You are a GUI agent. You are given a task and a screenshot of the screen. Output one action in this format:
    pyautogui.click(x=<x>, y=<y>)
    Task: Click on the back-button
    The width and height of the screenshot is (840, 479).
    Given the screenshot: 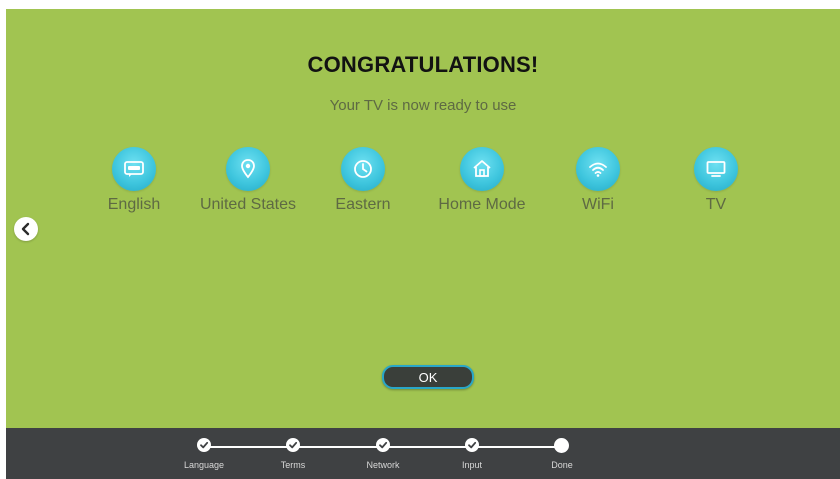 What is the action you would take?
    pyautogui.click(x=26, y=229)
    